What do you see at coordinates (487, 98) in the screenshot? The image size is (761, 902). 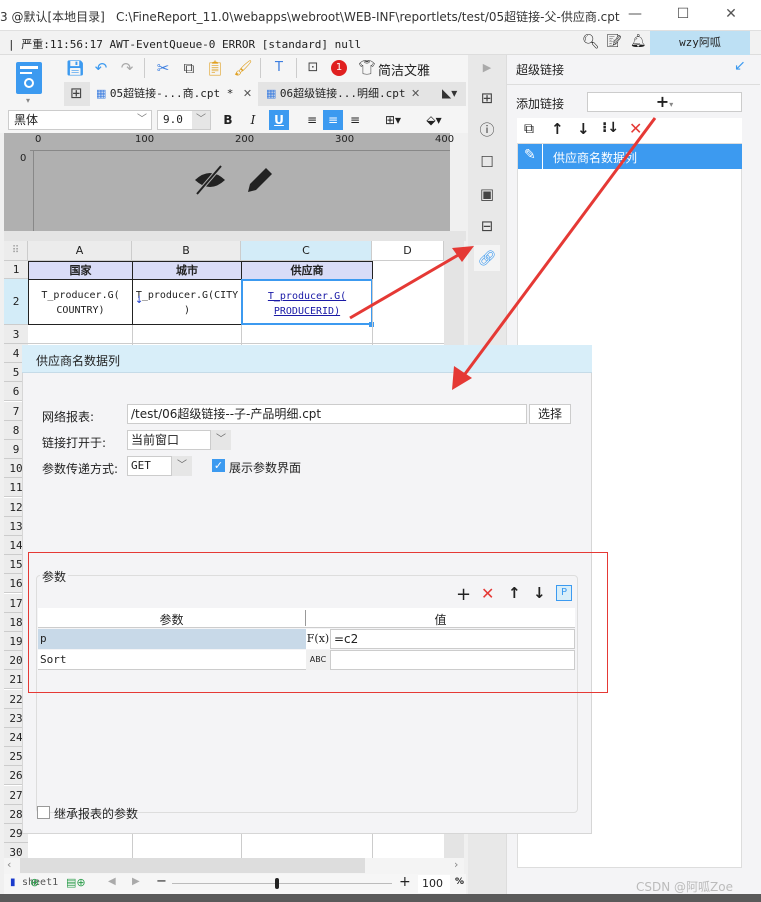 I see `cell-property-icon: ⊞` at bounding box center [487, 98].